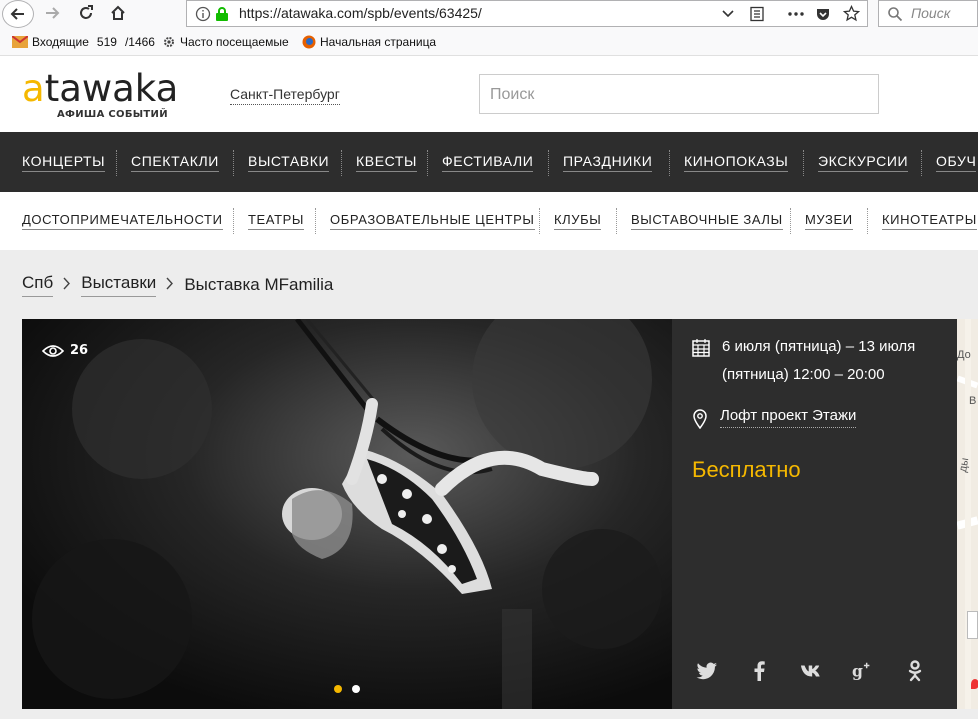 The image size is (978, 719). Describe the element at coordinates (106, 42) in the screenshot. I see `inbox-count: 519` at that location.